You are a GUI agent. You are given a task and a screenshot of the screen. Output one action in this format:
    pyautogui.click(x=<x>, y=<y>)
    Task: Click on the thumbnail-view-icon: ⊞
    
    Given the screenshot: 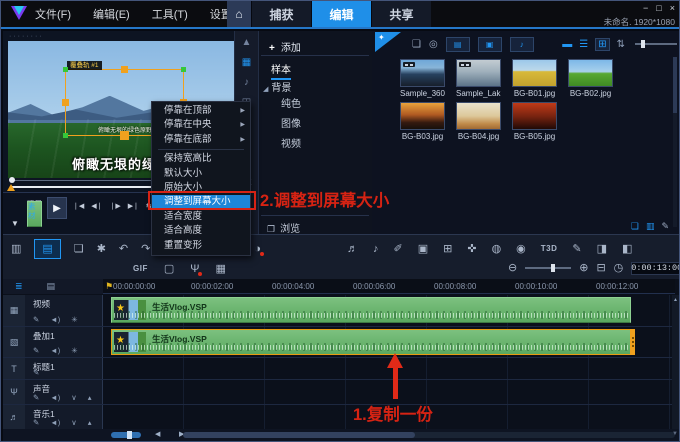 What is the action you would take?
    pyautogui.click(x=602, y=44)
    